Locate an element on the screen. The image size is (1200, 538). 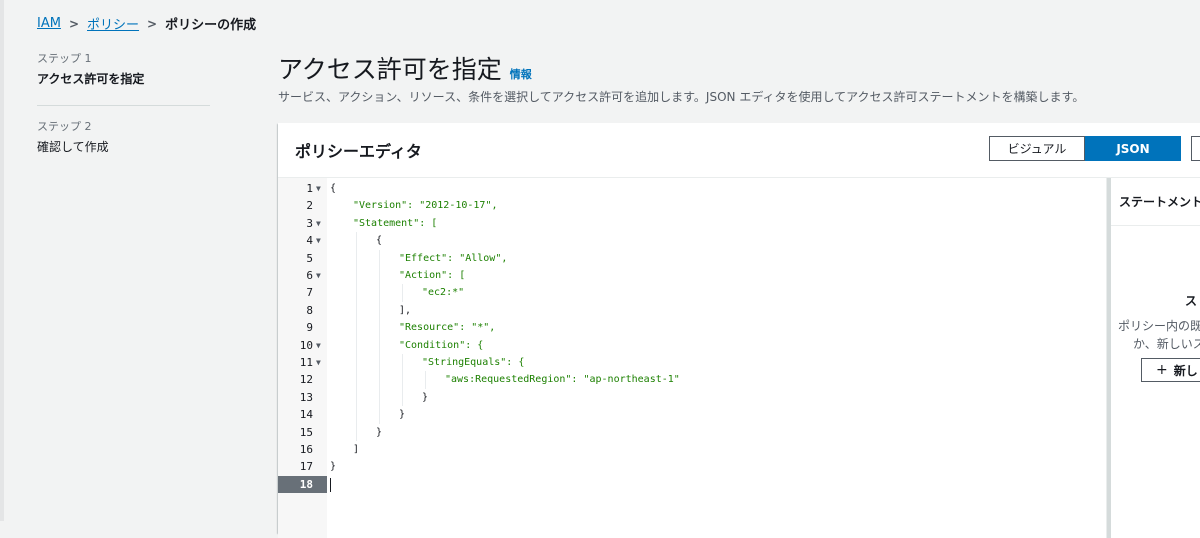
breadcrumb-iam-link: IAM is located at coordinates (49, 23).